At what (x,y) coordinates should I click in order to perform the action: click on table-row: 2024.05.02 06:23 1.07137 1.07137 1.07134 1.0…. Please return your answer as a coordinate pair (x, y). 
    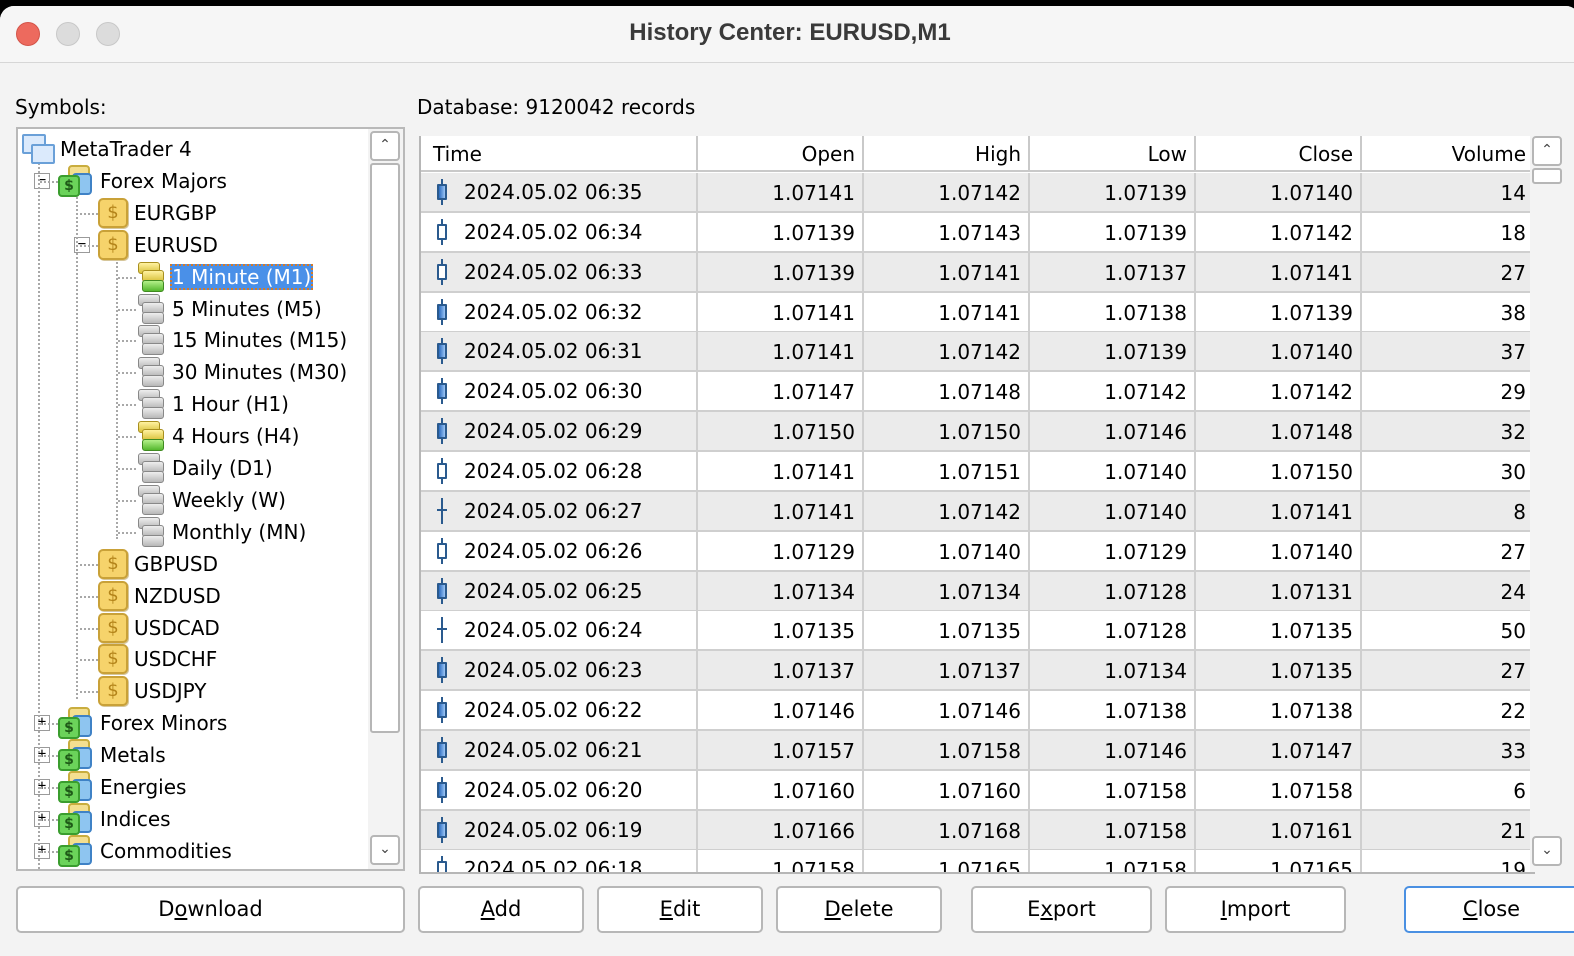
    Looking at the image, I should click on (977, 671).